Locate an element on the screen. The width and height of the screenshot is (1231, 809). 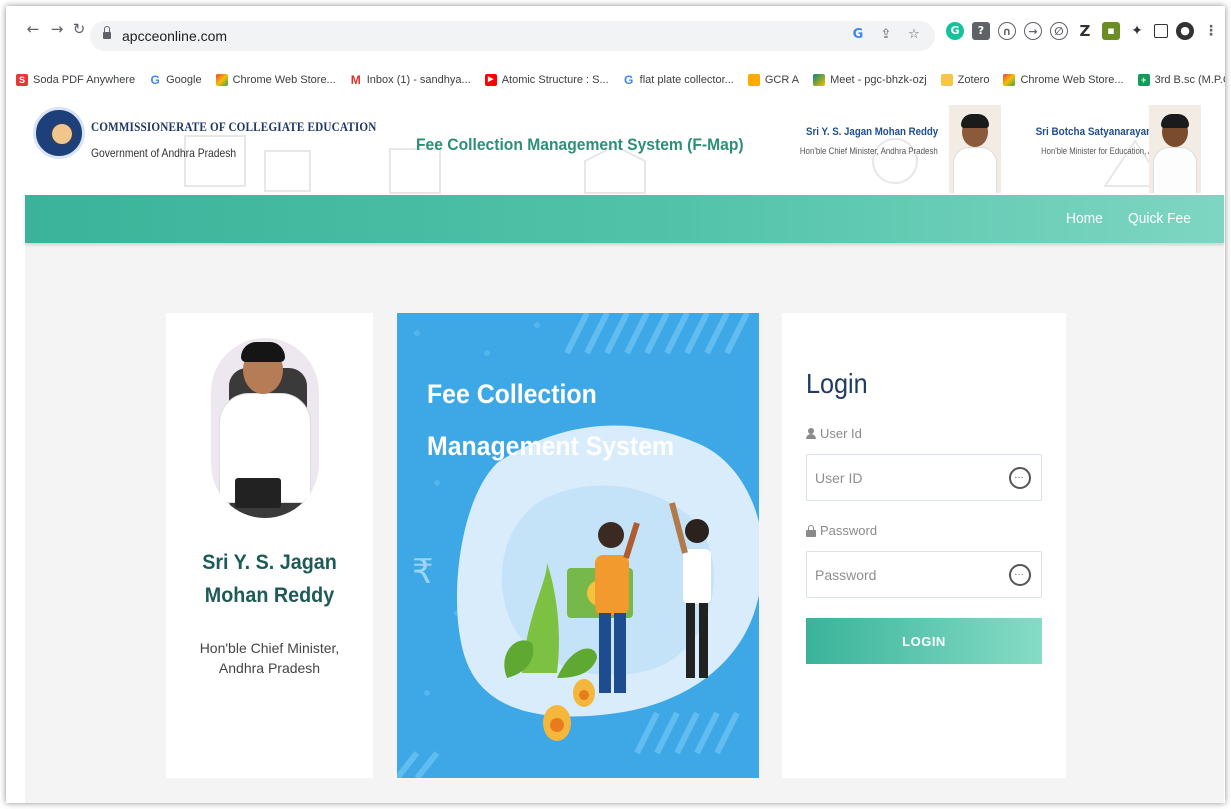
profile-role: Hon'ble Chief Minister, Andhra Pradesh is located at coordinates (269, 658).